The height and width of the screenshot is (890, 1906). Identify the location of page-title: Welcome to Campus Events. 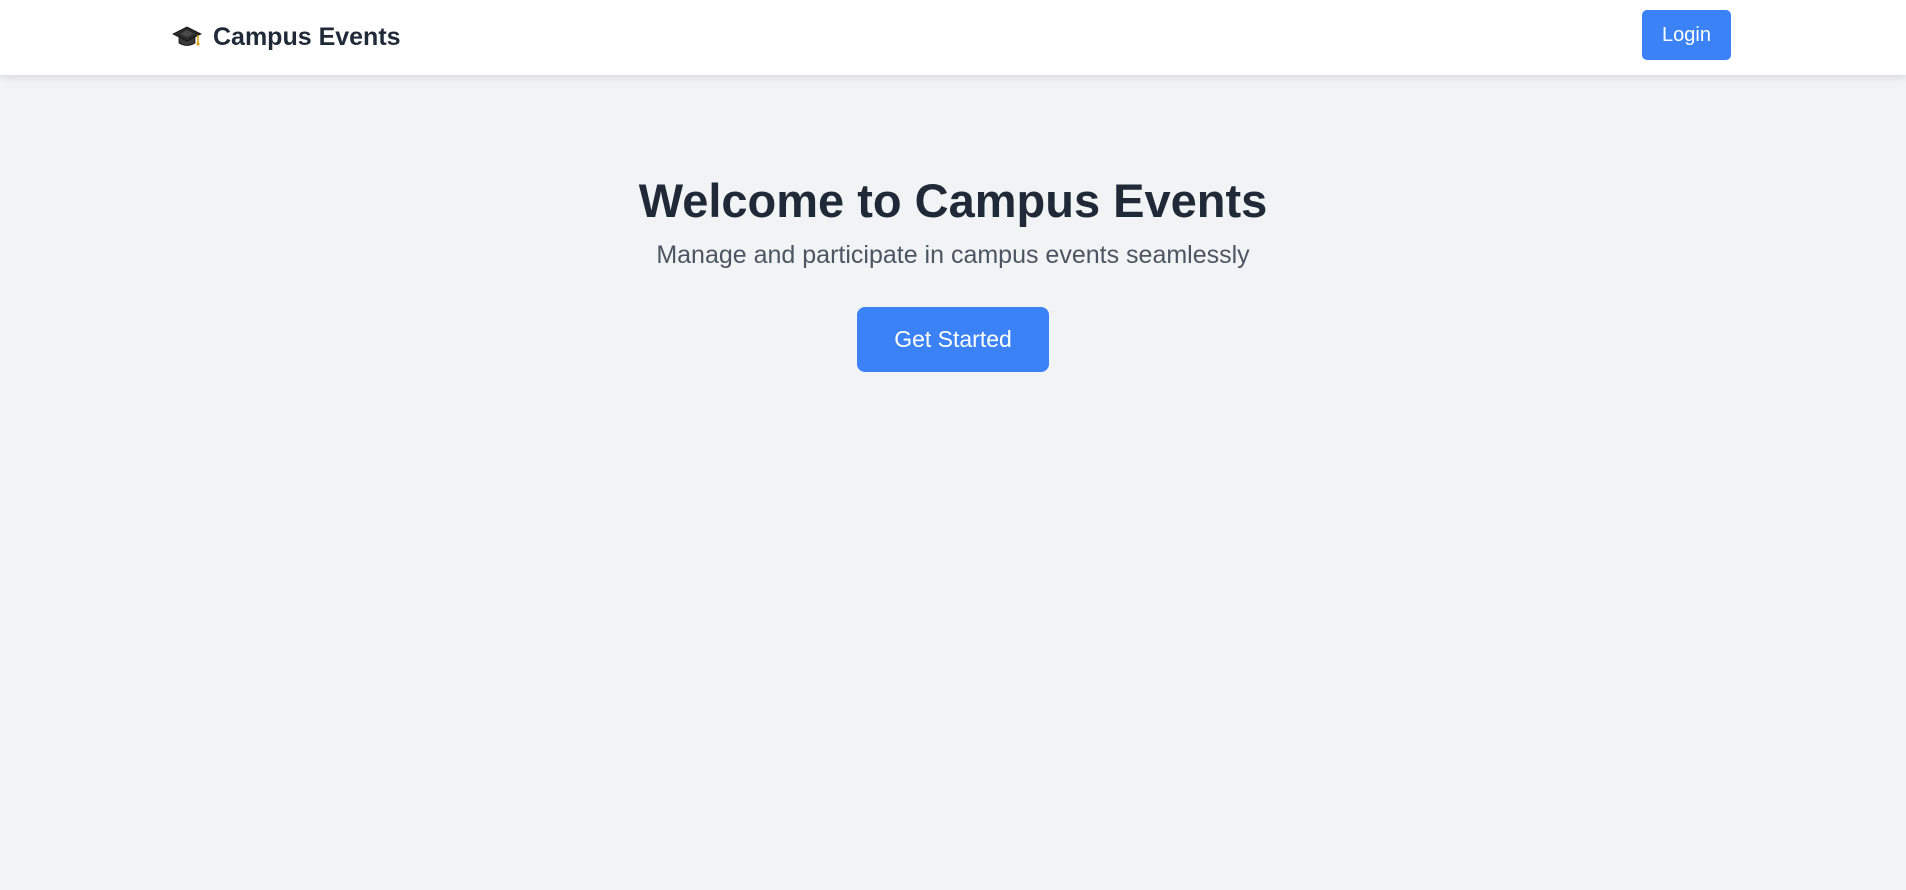
(953, 200).